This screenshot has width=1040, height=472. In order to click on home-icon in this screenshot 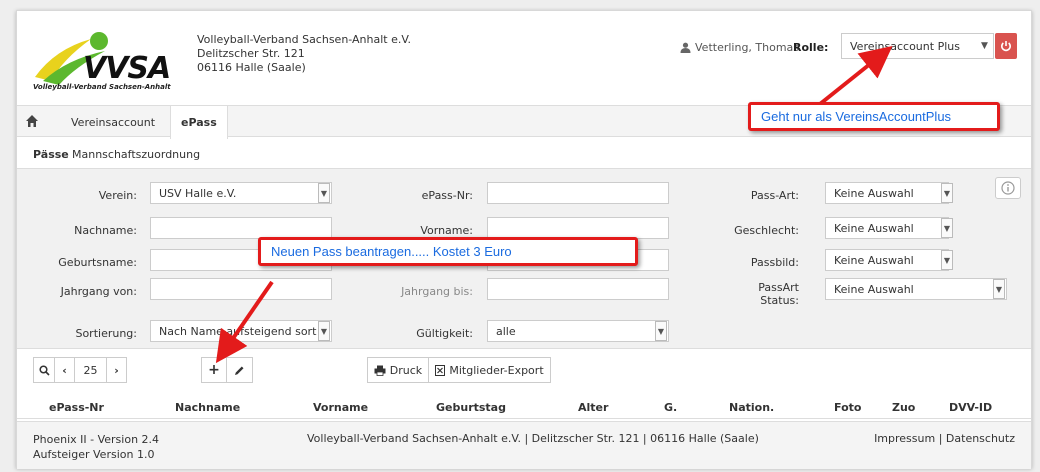, I will do `click(32, 121)`.